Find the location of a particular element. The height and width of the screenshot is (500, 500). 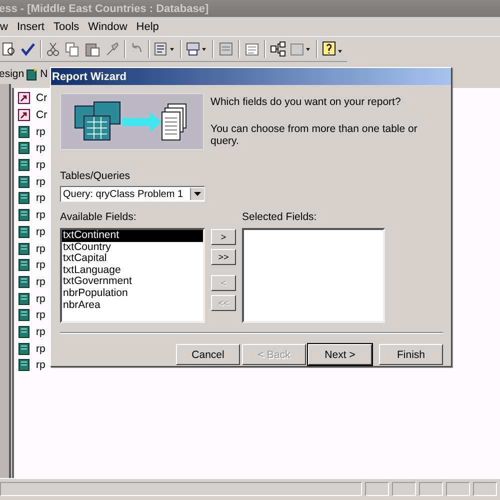

field-item: txtGovernment is located at coordinates (132, 282).